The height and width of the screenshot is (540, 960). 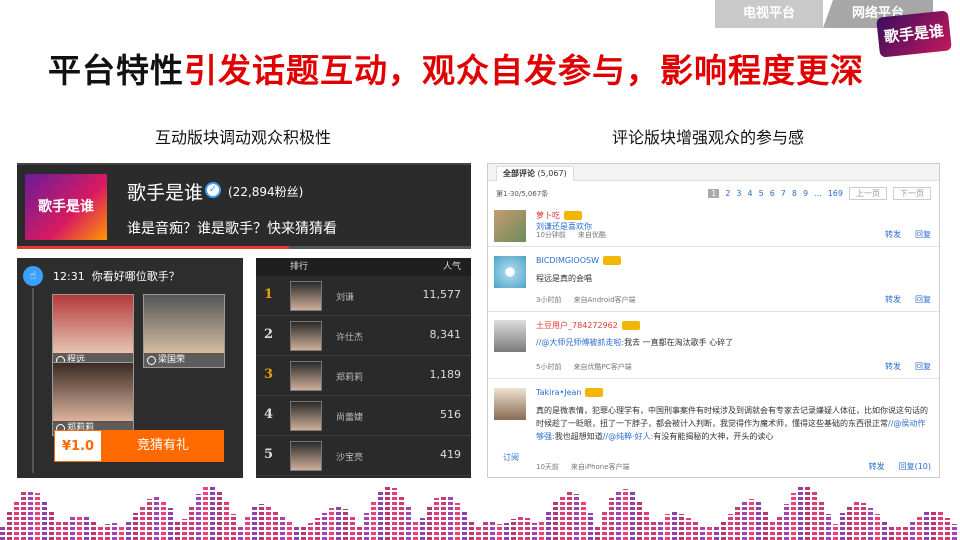 I want to click on equalizer-decoration, so click(x=480, y=509).